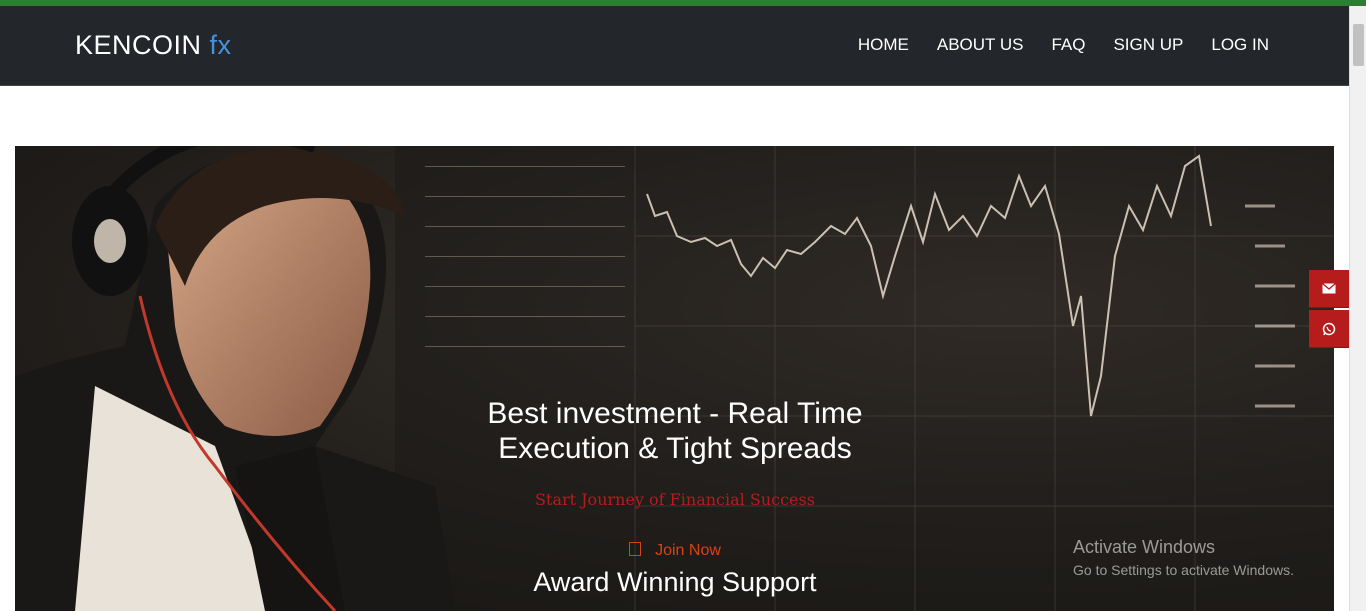  Describe the element at coordinates (688, 550) in the screenshot. I see `join-label: Join Now` at that location.